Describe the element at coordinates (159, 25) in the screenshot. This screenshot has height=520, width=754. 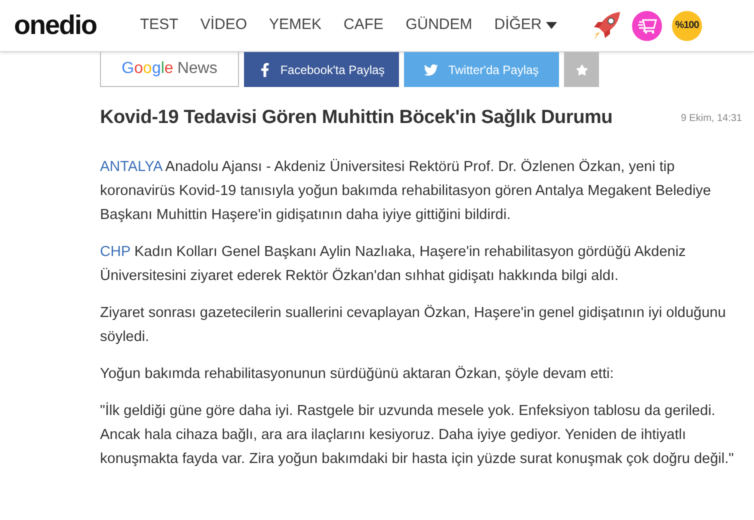
I see `nav-link: TEST` at that location.